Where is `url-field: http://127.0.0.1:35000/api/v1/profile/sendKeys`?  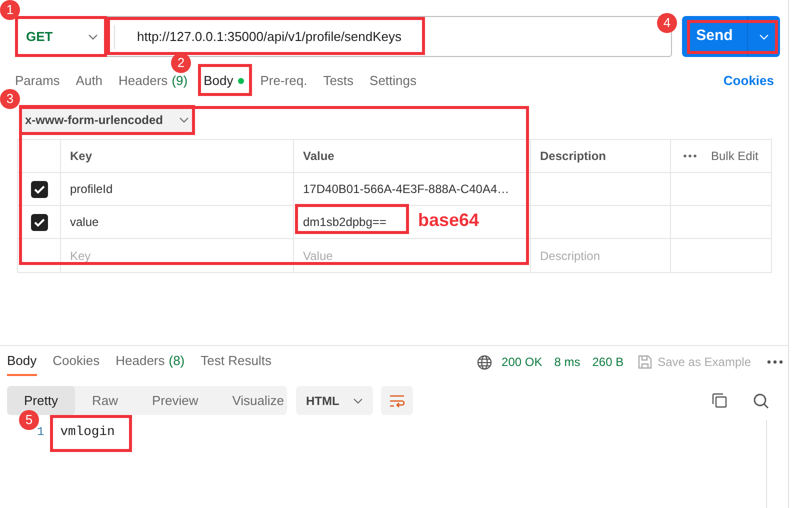 url-field: http://127.0.0.1:35000/api/v1/profile/sendKeys is located at coordinates (258, 36).